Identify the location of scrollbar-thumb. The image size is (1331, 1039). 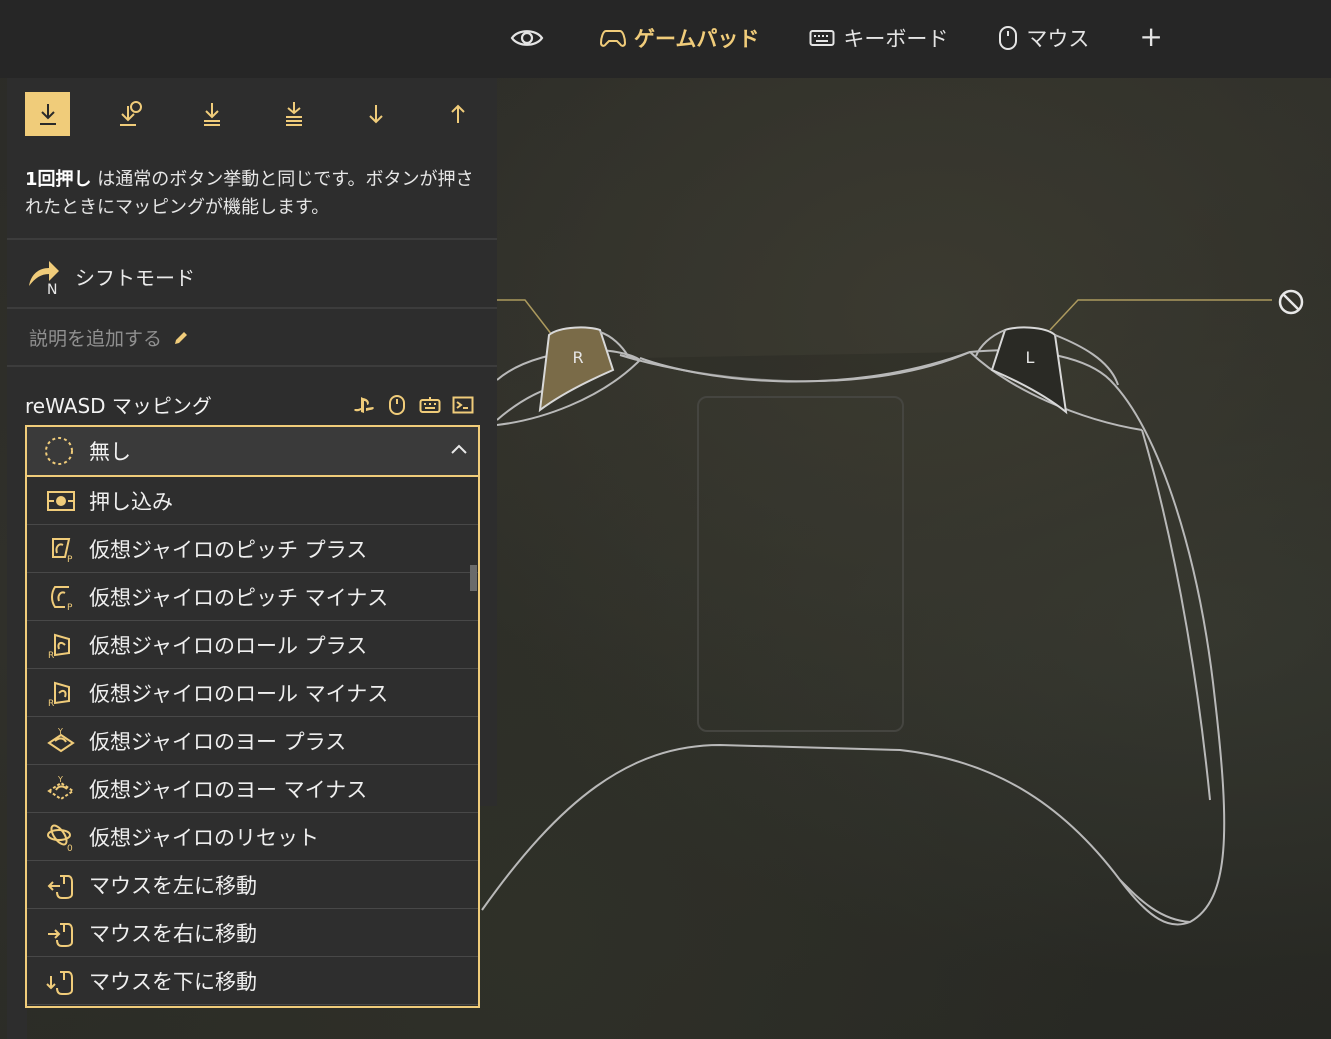
(473, 578).